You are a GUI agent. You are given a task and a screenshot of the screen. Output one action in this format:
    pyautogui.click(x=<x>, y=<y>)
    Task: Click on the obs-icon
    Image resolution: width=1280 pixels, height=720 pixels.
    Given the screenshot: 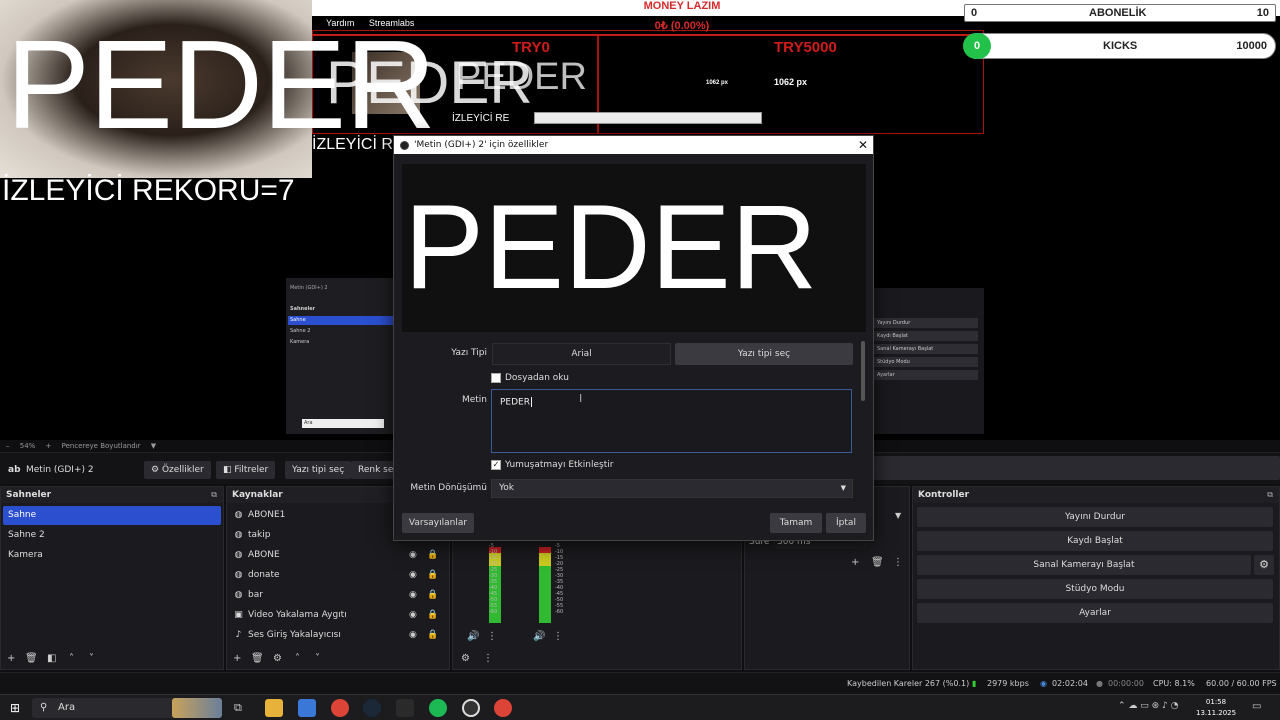 What is the action you would take?
    pyautogui.click(x=471, y=708)
    